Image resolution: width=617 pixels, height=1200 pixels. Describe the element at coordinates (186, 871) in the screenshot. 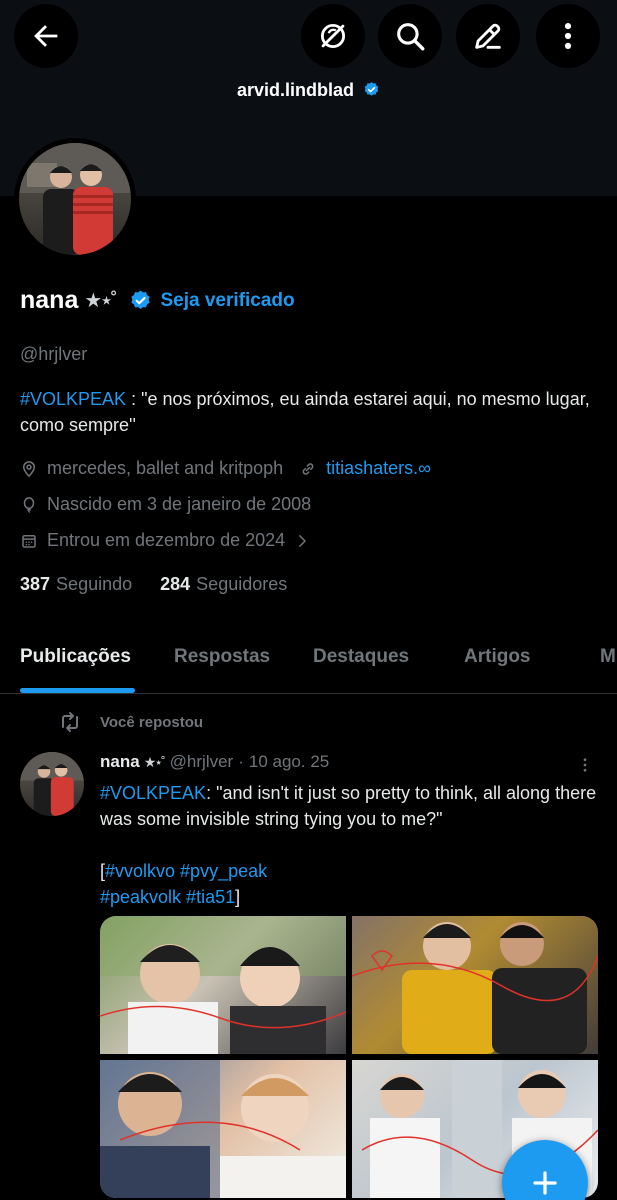

I see `post-tags-line1: #vvolkvo #pvy_peak` at that location.